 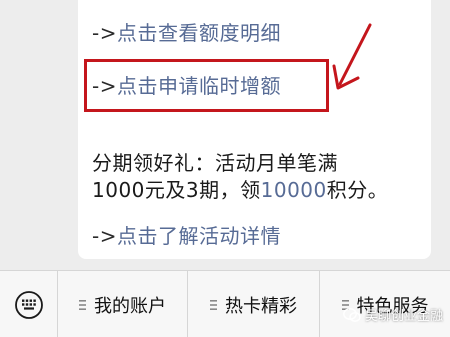 What do you see at coordinates (352, 314) in the screenshot?
I see `chat-bubble-icon` at bounding box center [352, 314].